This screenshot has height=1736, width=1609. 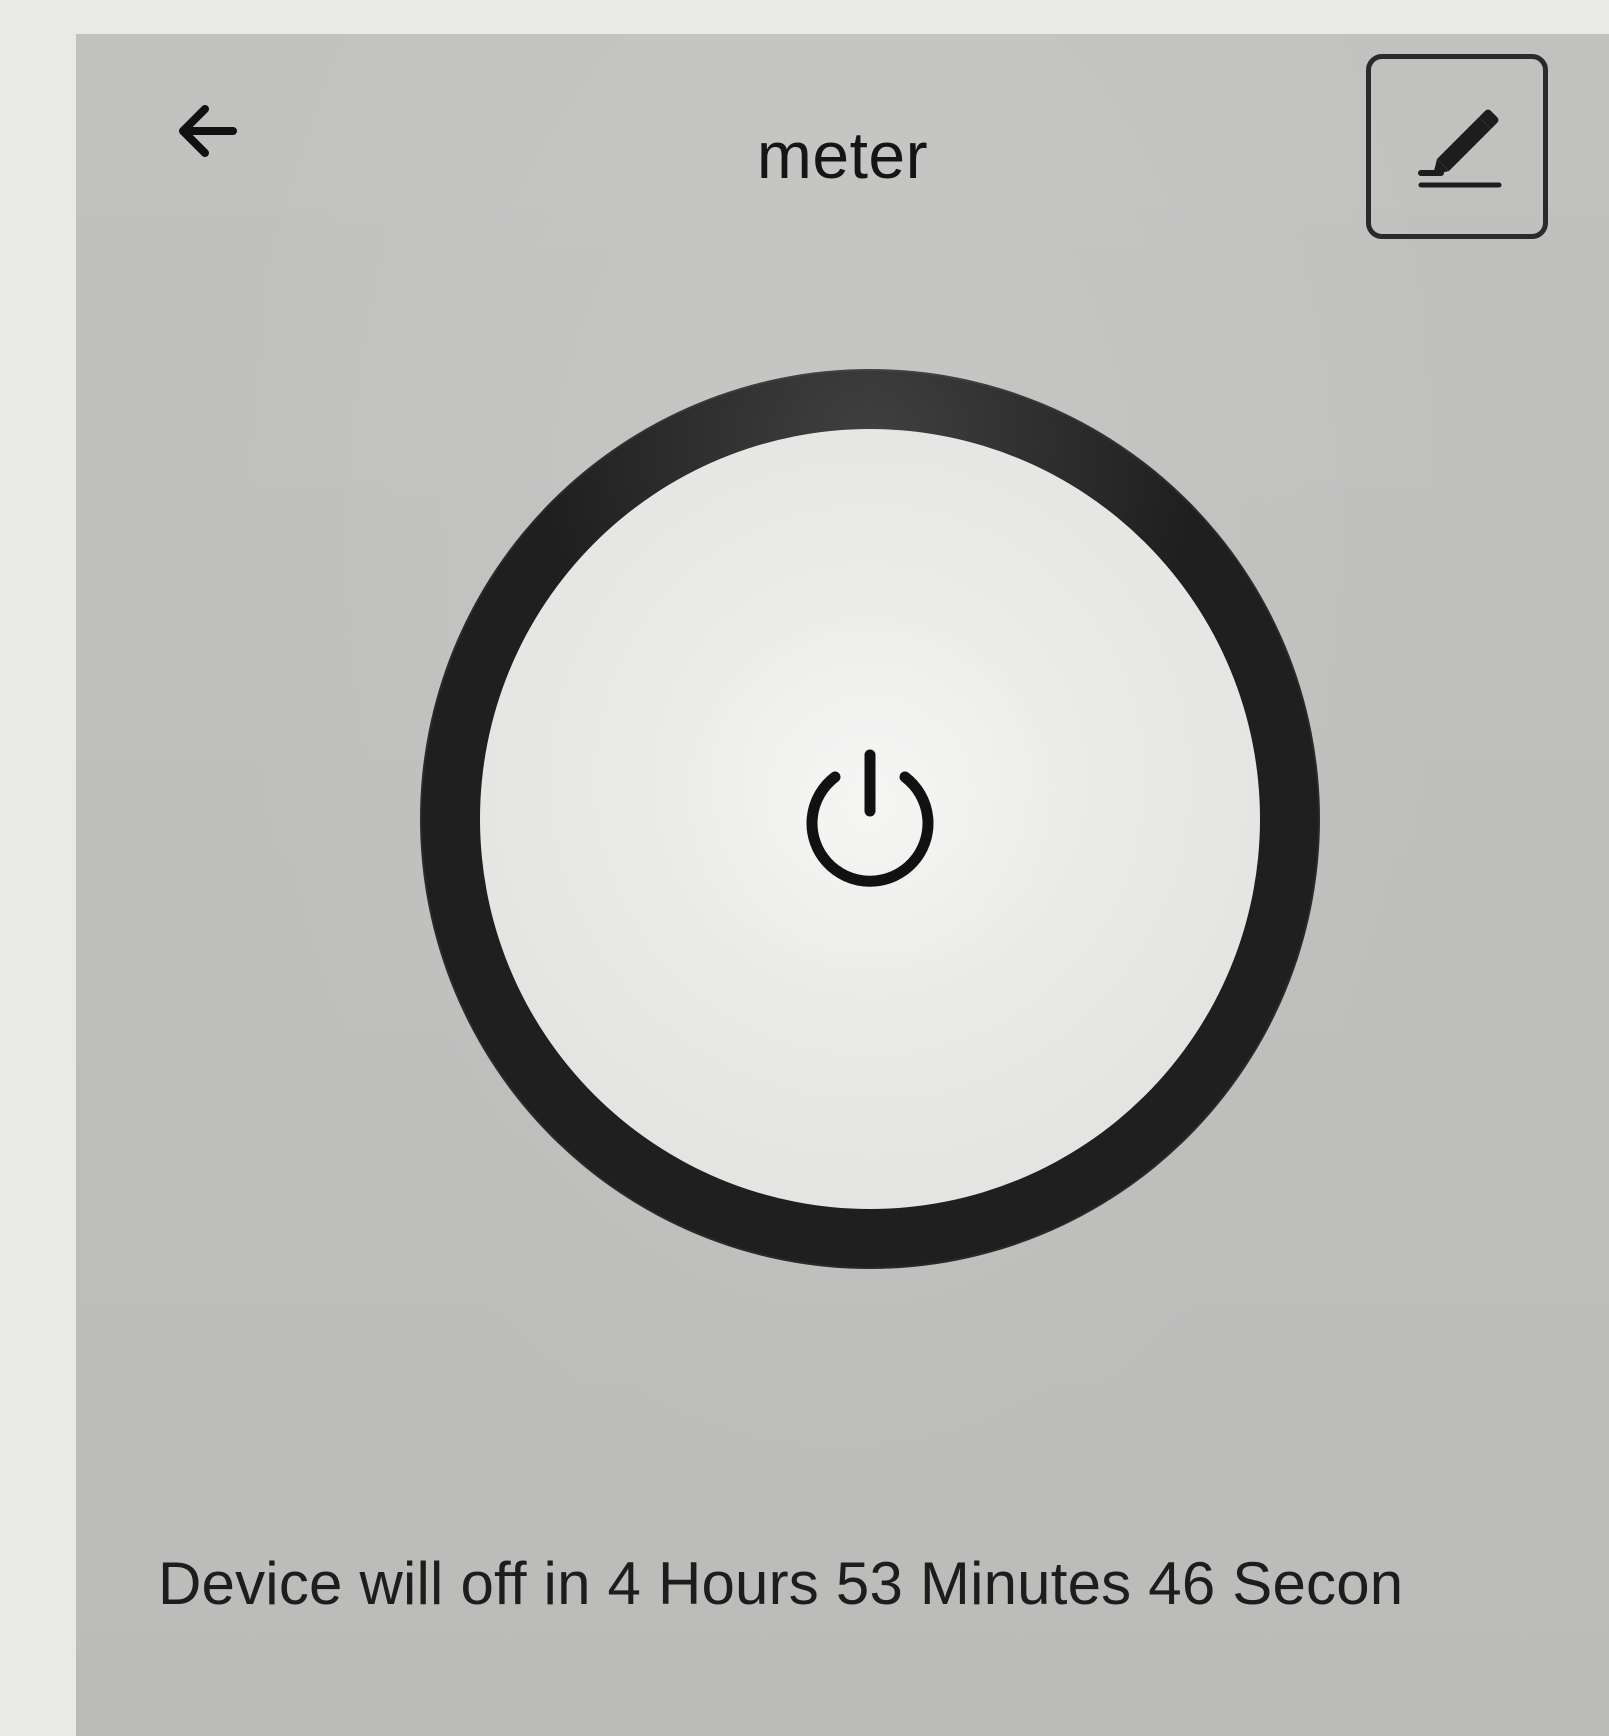 I want to click on power-icon, so click(x=870, y=818).